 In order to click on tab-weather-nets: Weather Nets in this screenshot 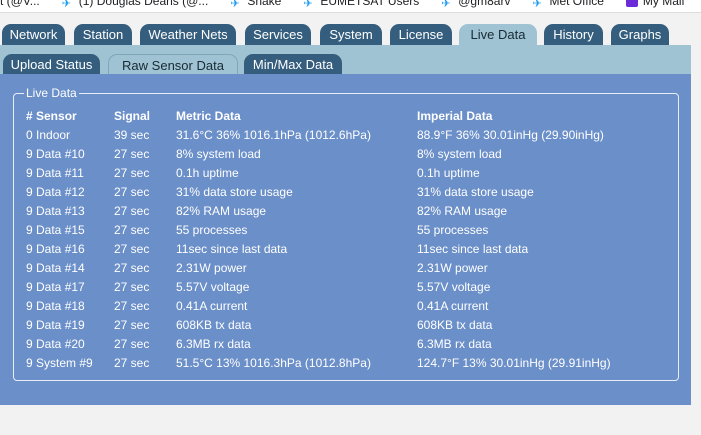, I will do `click(188, 34)`.